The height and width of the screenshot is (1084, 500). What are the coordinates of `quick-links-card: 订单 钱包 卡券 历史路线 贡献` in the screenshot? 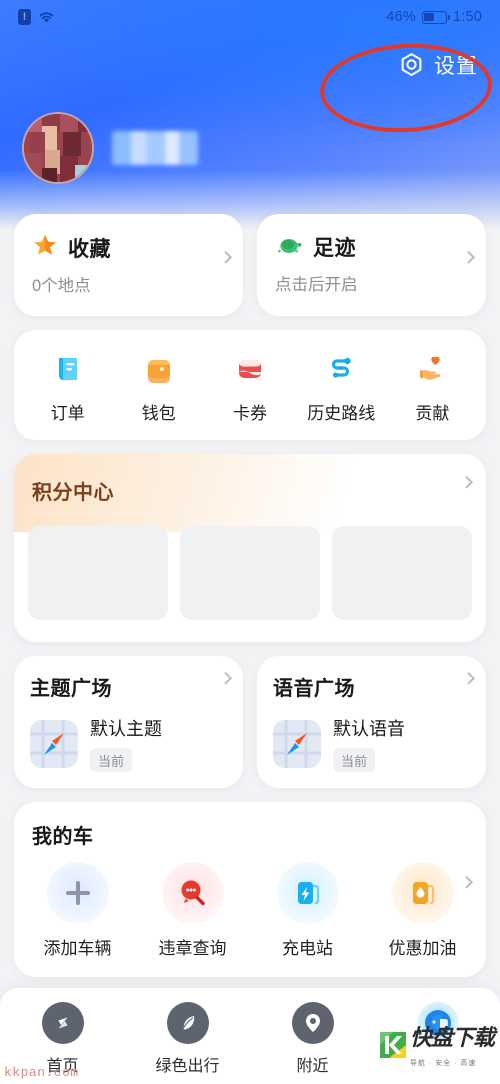 It's located at (250, 385).